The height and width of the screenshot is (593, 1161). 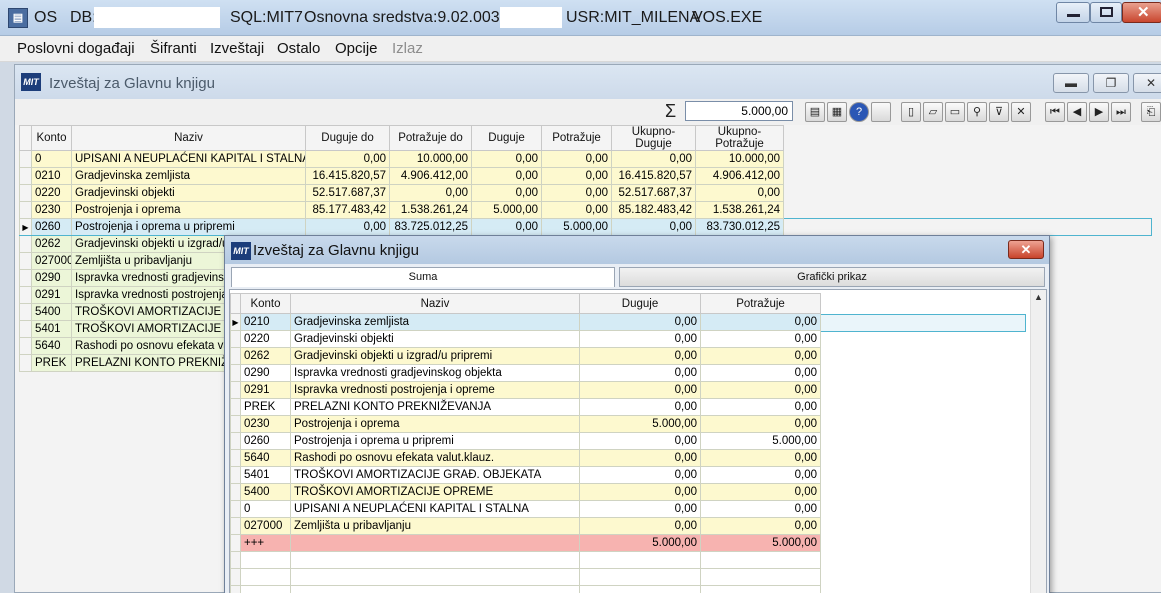 What do you see at coordinates (188, 159) in the screenshot?
I see `cell-naziv: UPISANI A NEUPLAĆENI KAPITAL I STALNA` at bounding box center [188, 159].